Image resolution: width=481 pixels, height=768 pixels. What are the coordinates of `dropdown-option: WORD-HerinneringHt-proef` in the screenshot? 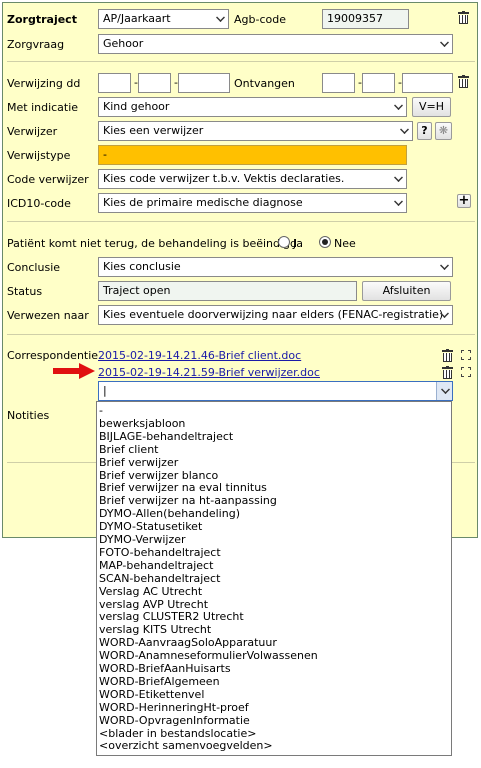 It's located at (174, 707).